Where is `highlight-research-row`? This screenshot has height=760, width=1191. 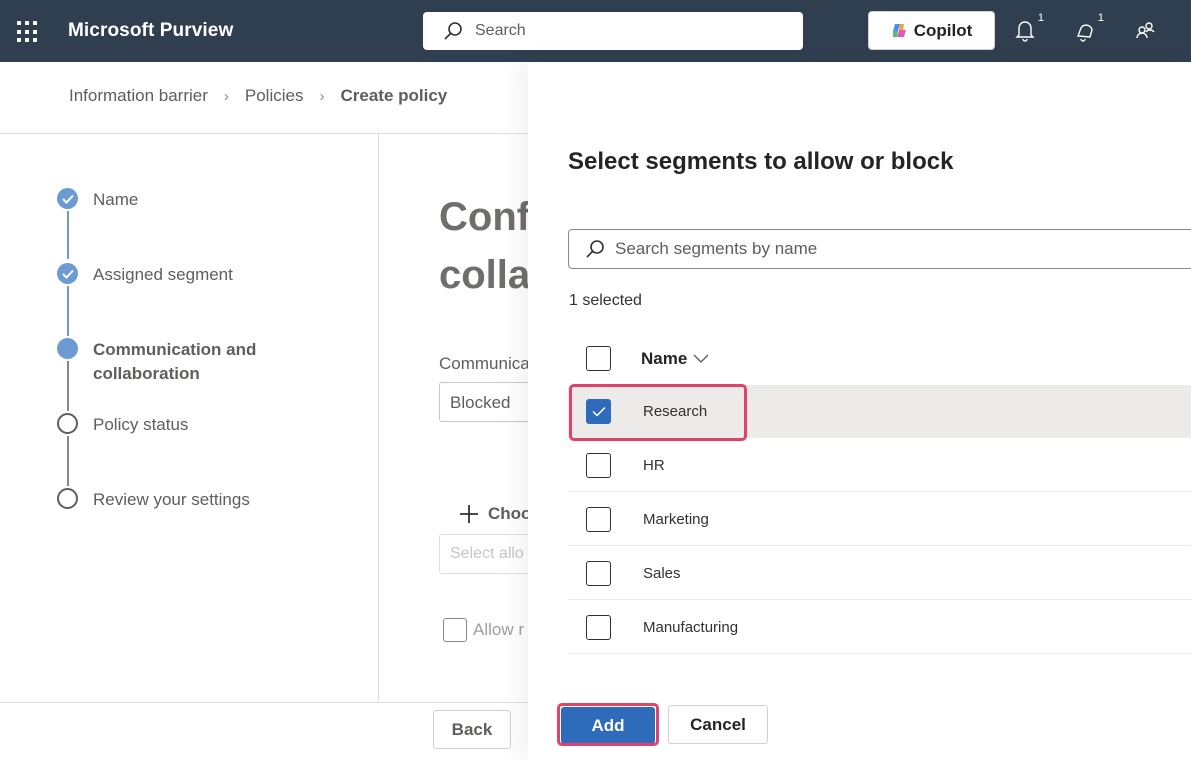
highlight-research-row is located at coordinates (658, 412).